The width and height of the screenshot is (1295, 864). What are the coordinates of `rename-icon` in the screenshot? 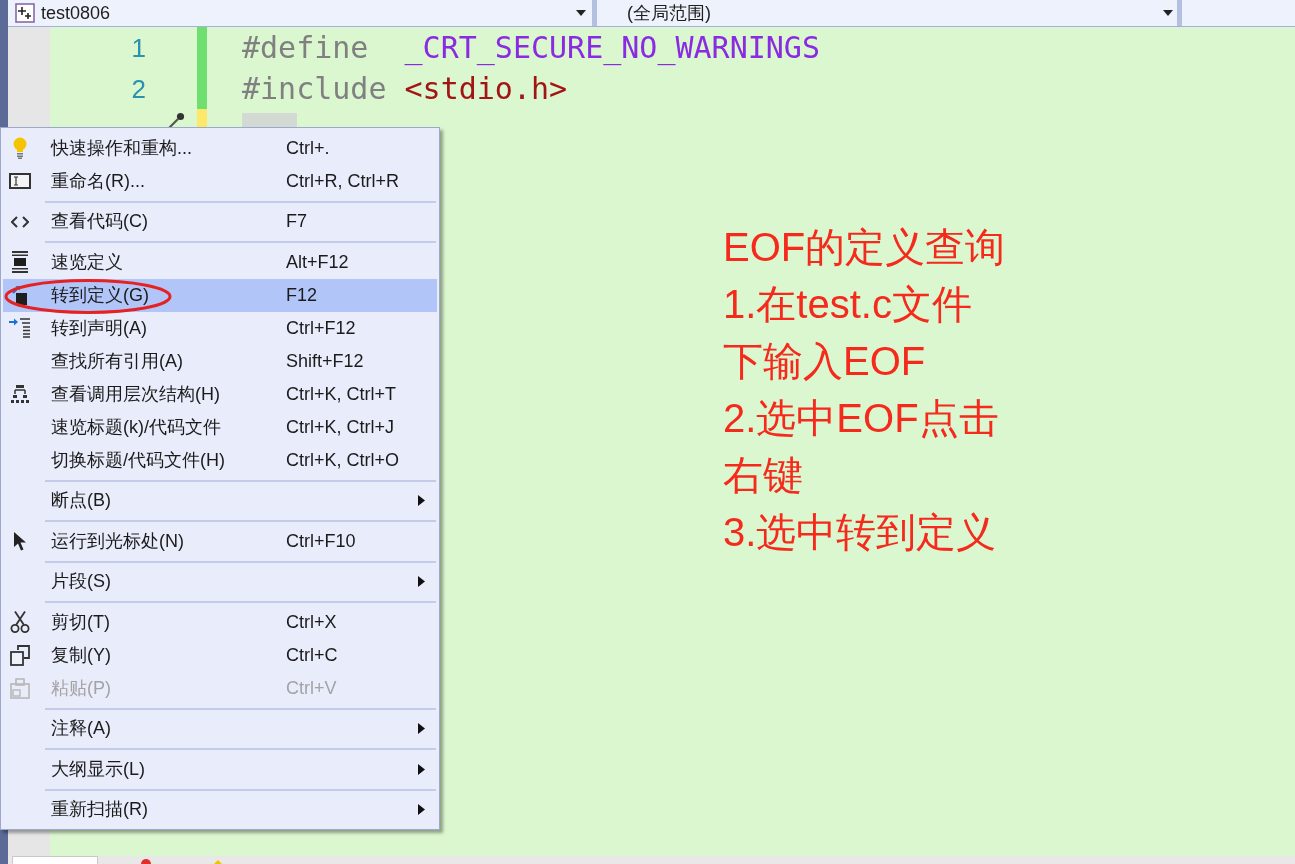 It's located at (20, 181).